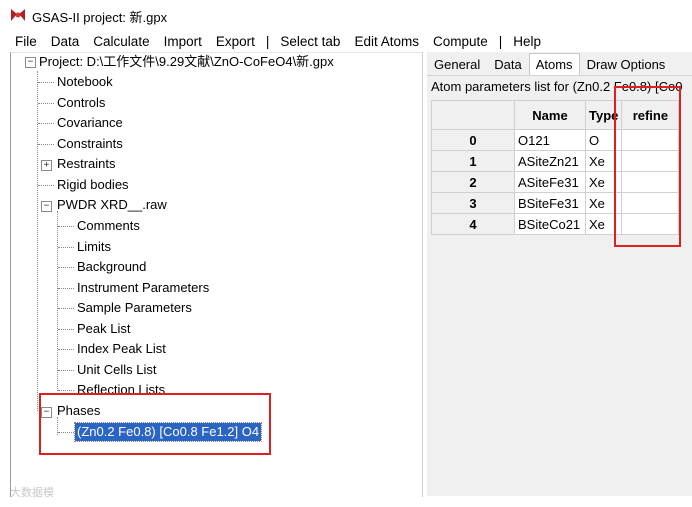 The height and width of the screenshot is (507, 692). I want to click on row-header: 1, so click(473, 161).